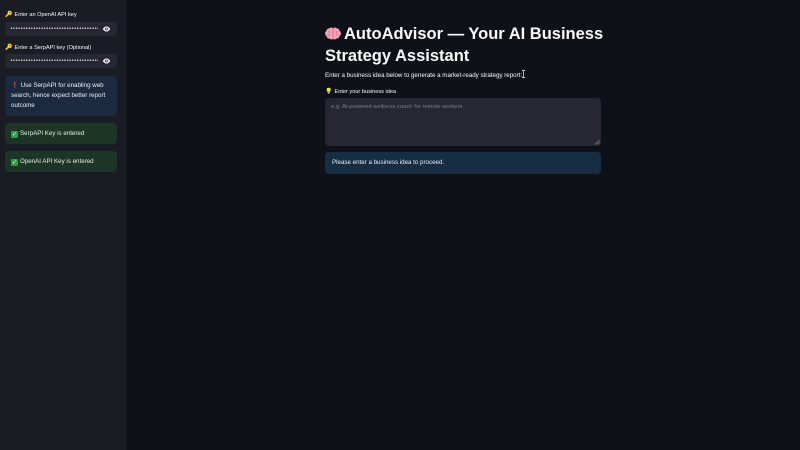 The height and width of the screenshot is (450, 800). What do you see at coordinates (597, 142) in the screenshot?
I see `resize-grip-icon` at bounding box center [597, 142].